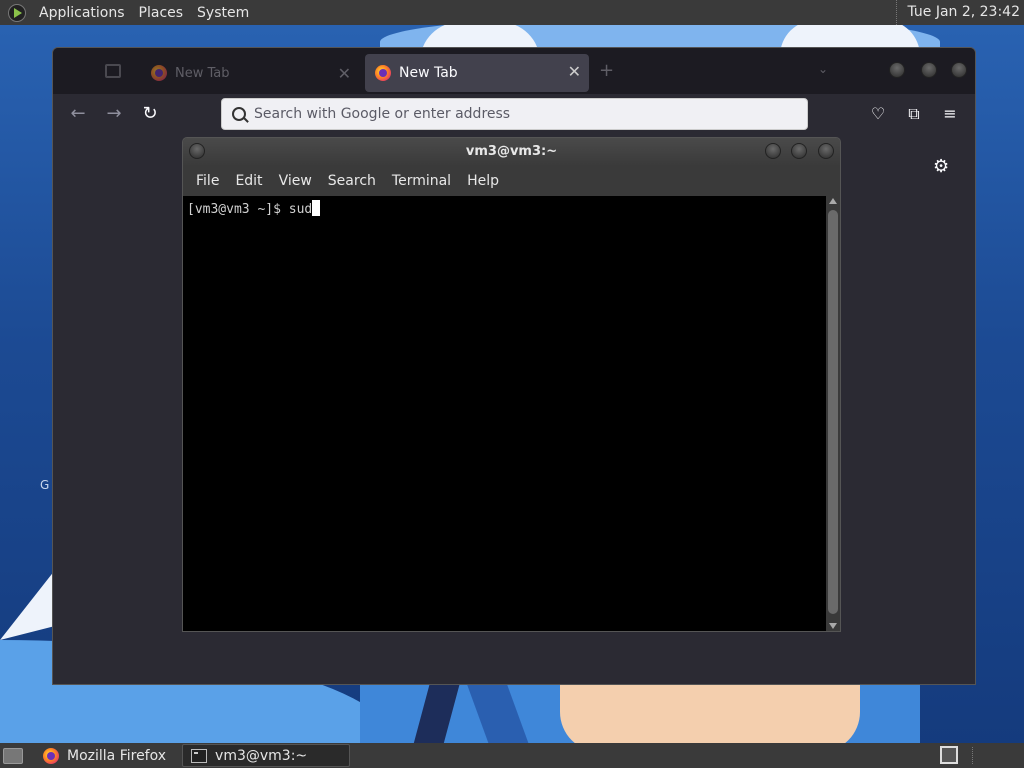 The width and height of the screenshot is (1024, 768). I want to click on taskbar-item-label: vm3@vm3:~, so click(261, 755).